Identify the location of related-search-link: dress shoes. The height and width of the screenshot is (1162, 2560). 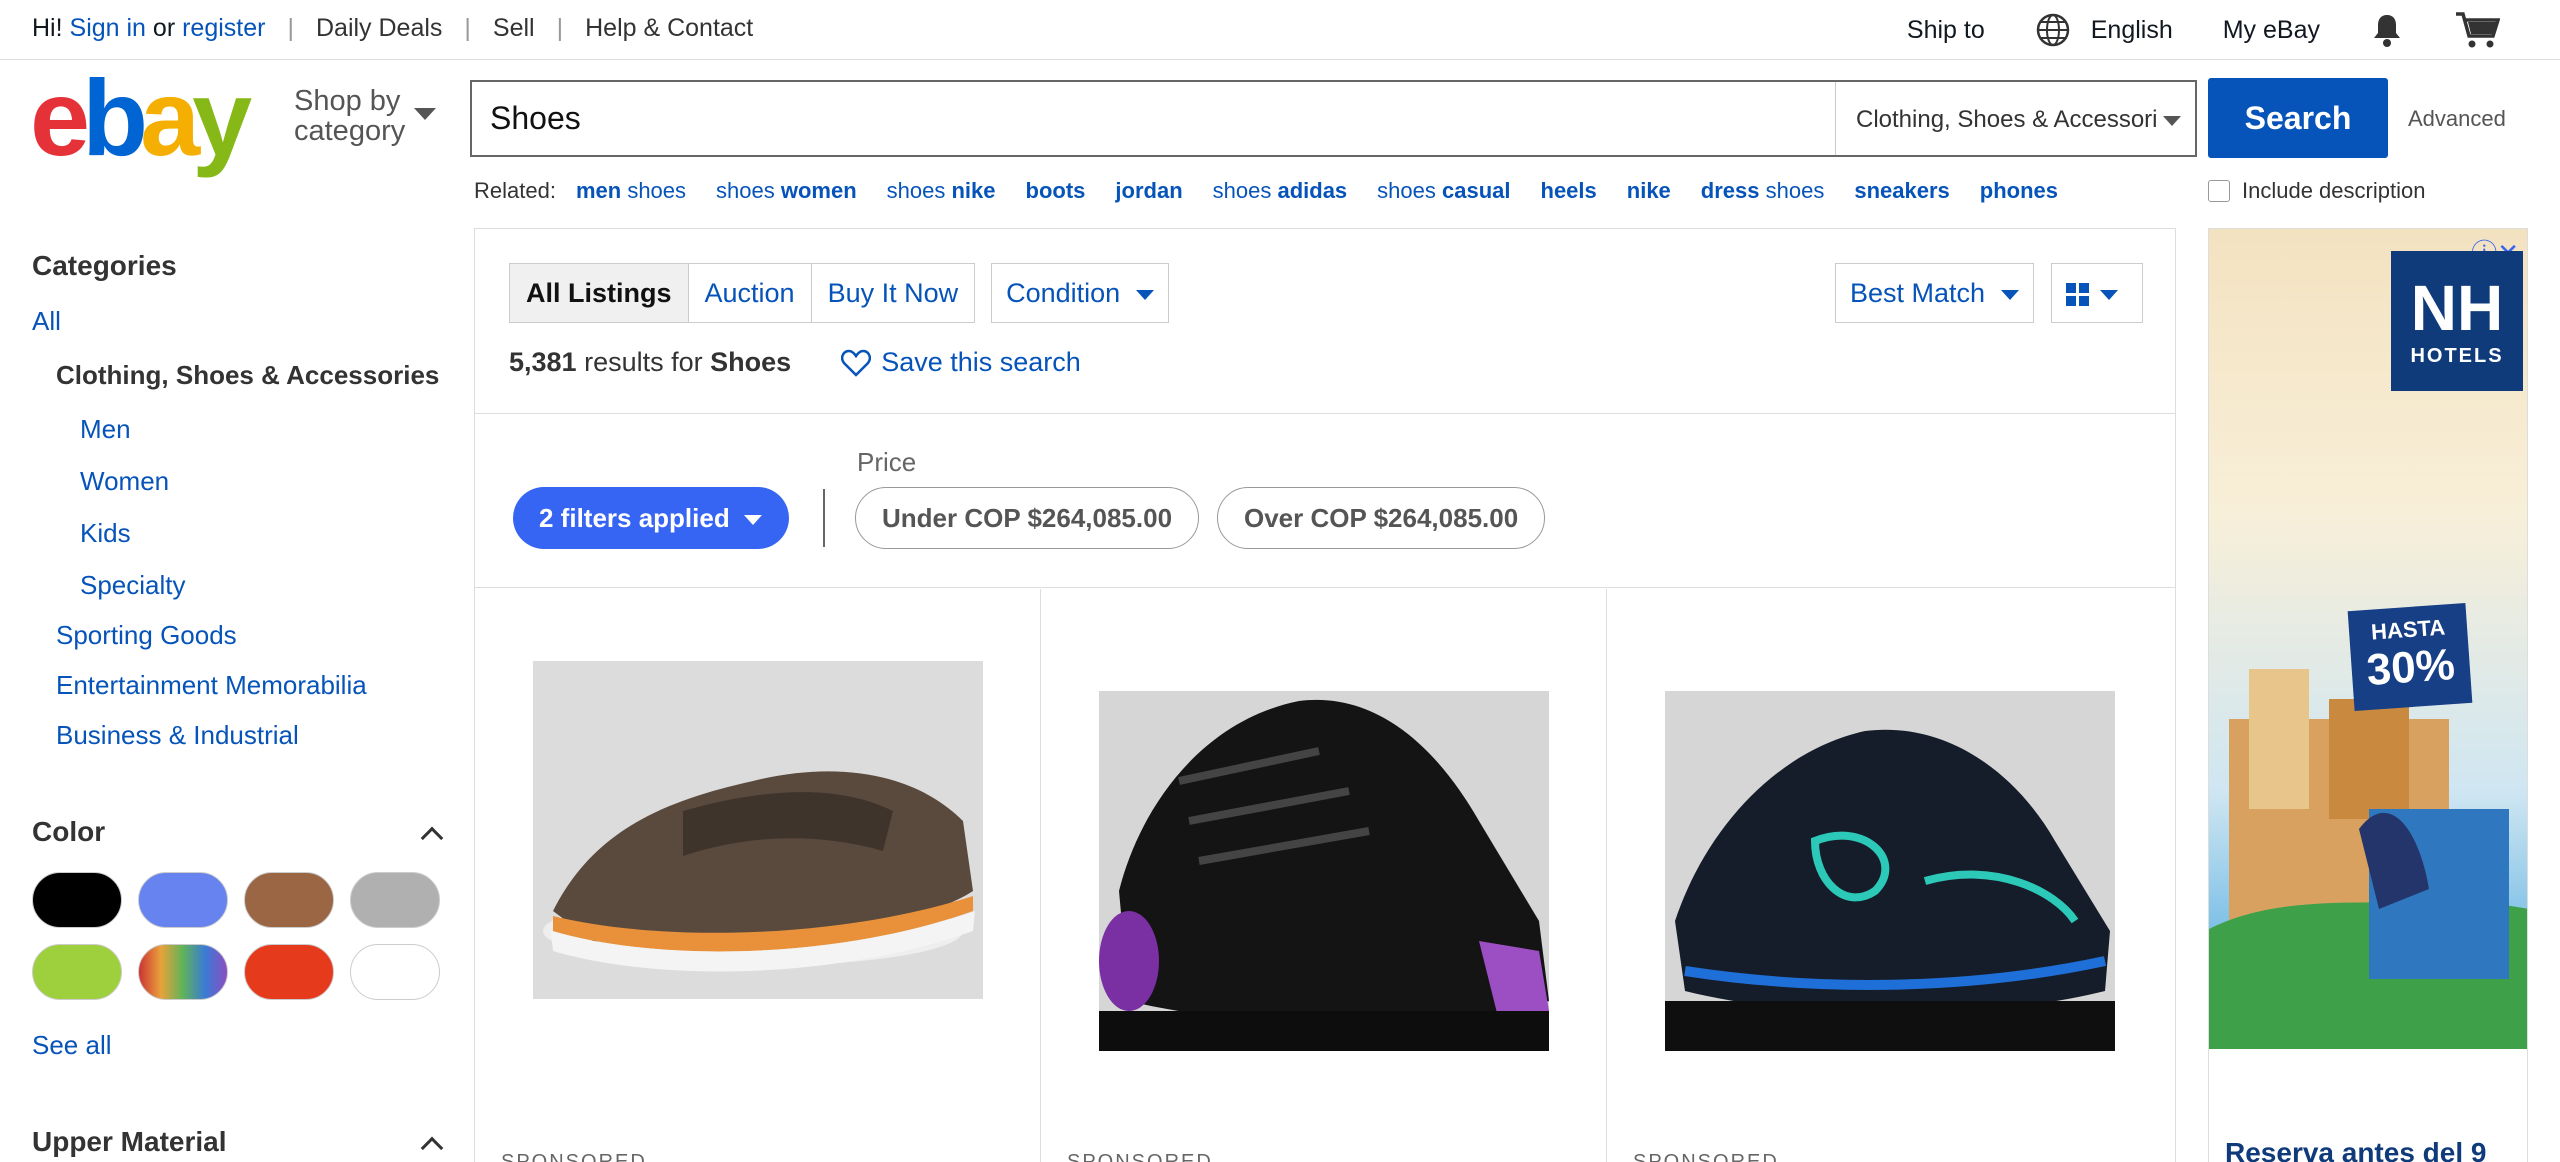
(1763, 191).